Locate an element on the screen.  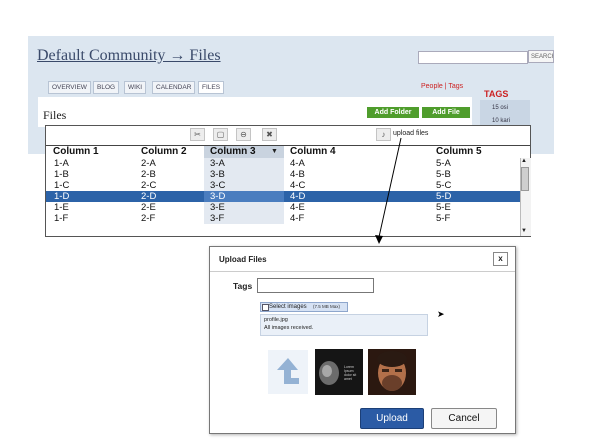
table-row: 1-E 2-E 3-E 4-E 5-E is located at coordinates (283, 207).